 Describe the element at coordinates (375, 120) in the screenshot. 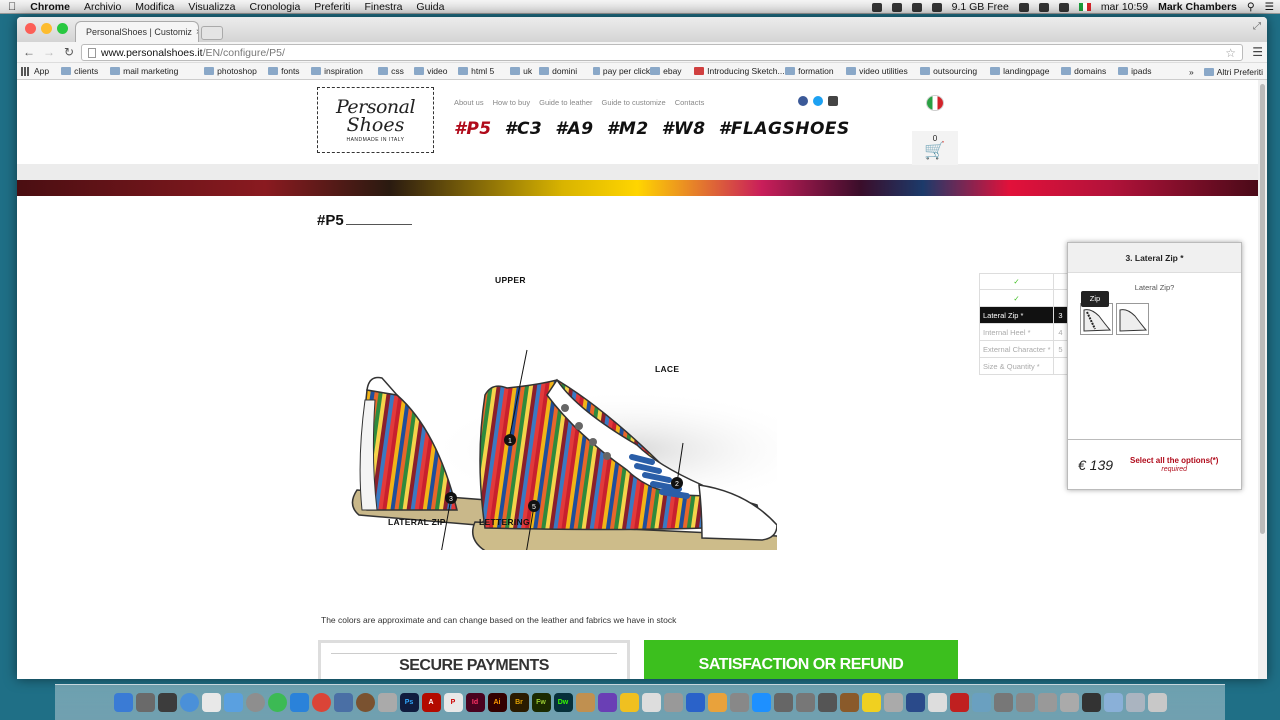

I see `site-logo: Personal Shoes HANDMADE IN ITALY` at that location.